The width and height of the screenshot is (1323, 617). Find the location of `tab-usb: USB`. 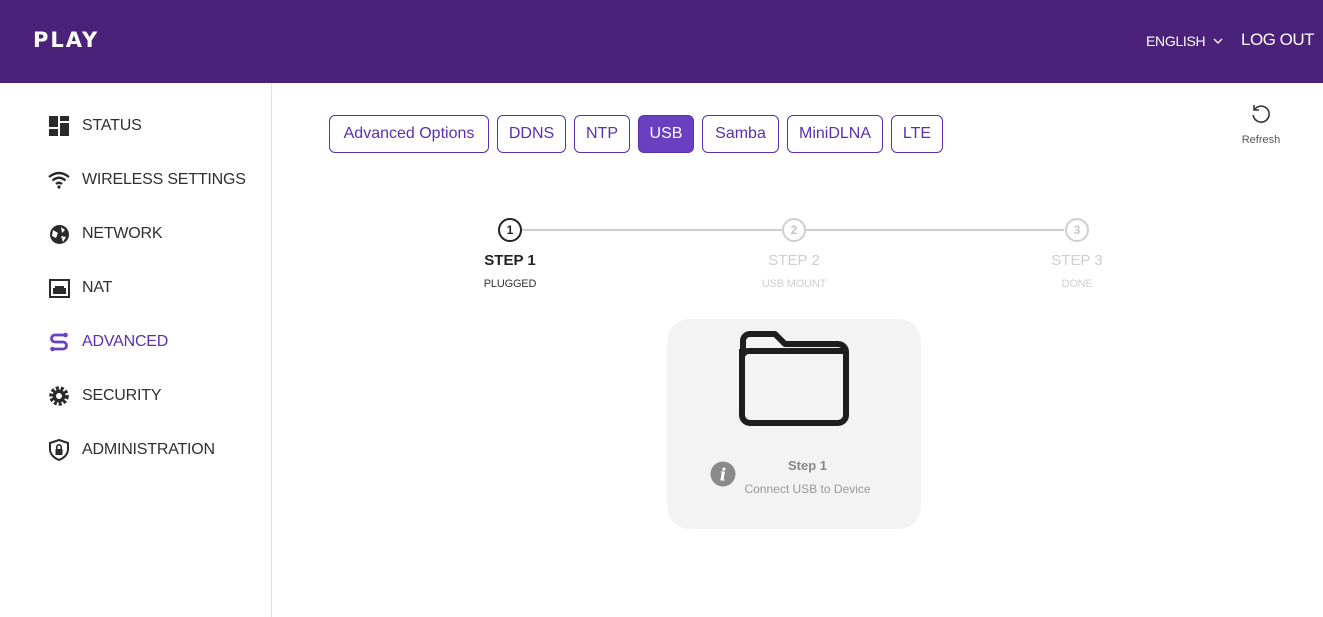

tab-usb: USB is located at coordinates (666, 134).